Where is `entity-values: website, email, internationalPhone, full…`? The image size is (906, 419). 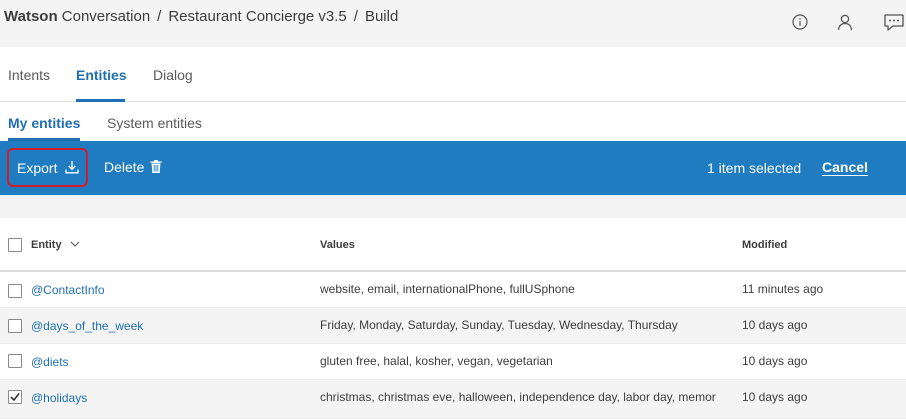 entity-values: website, email, internationalPhone, full… is located at coordinates (447, 289).